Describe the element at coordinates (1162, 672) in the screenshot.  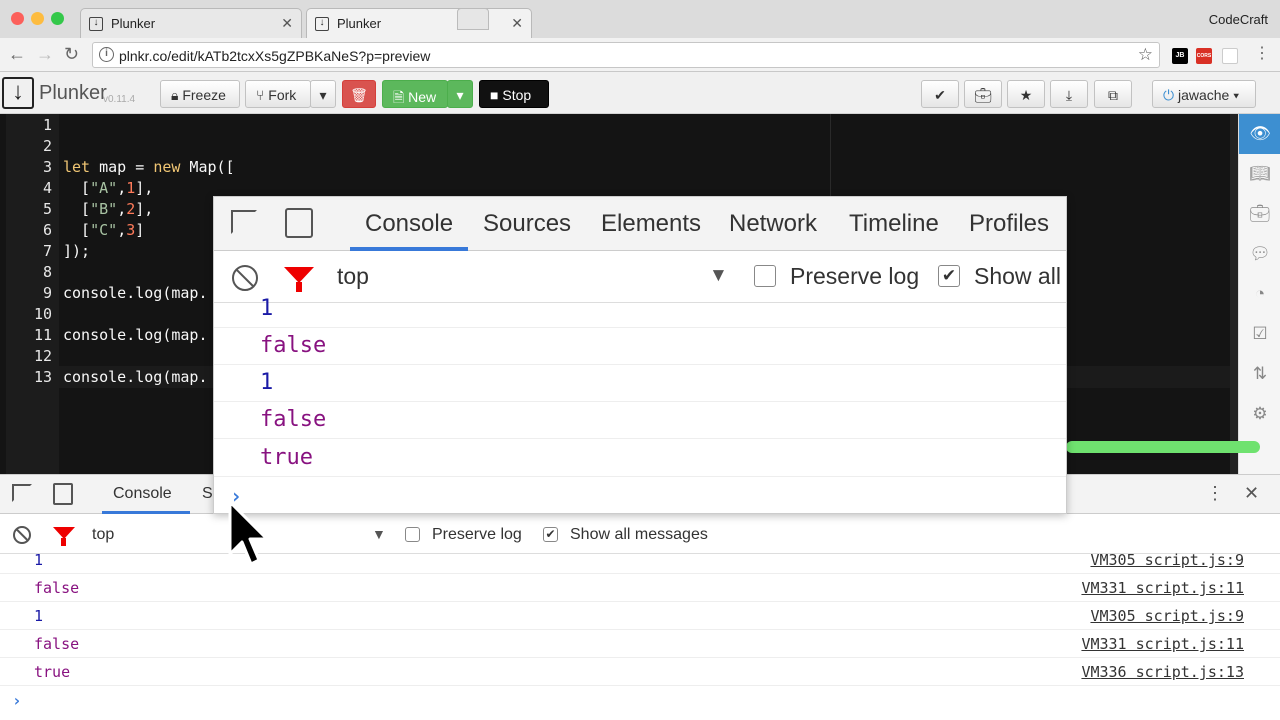
I see `console-source-link: VM336 script.js:13` at that location.